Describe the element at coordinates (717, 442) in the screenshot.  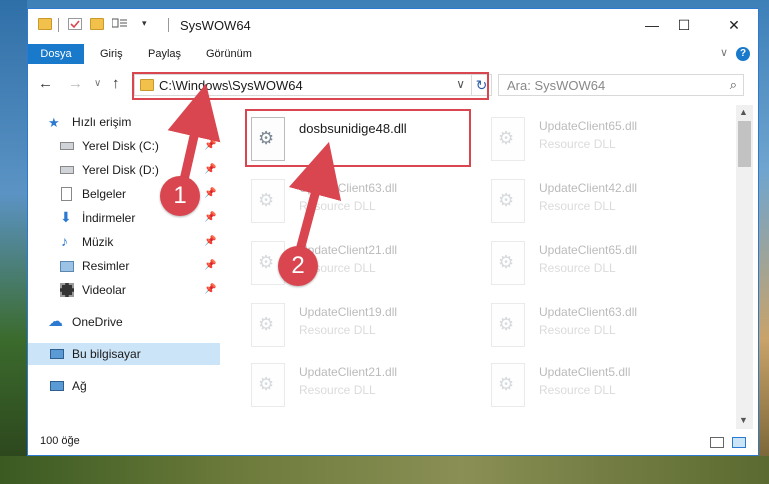
I see `details-view-icon` at that location.